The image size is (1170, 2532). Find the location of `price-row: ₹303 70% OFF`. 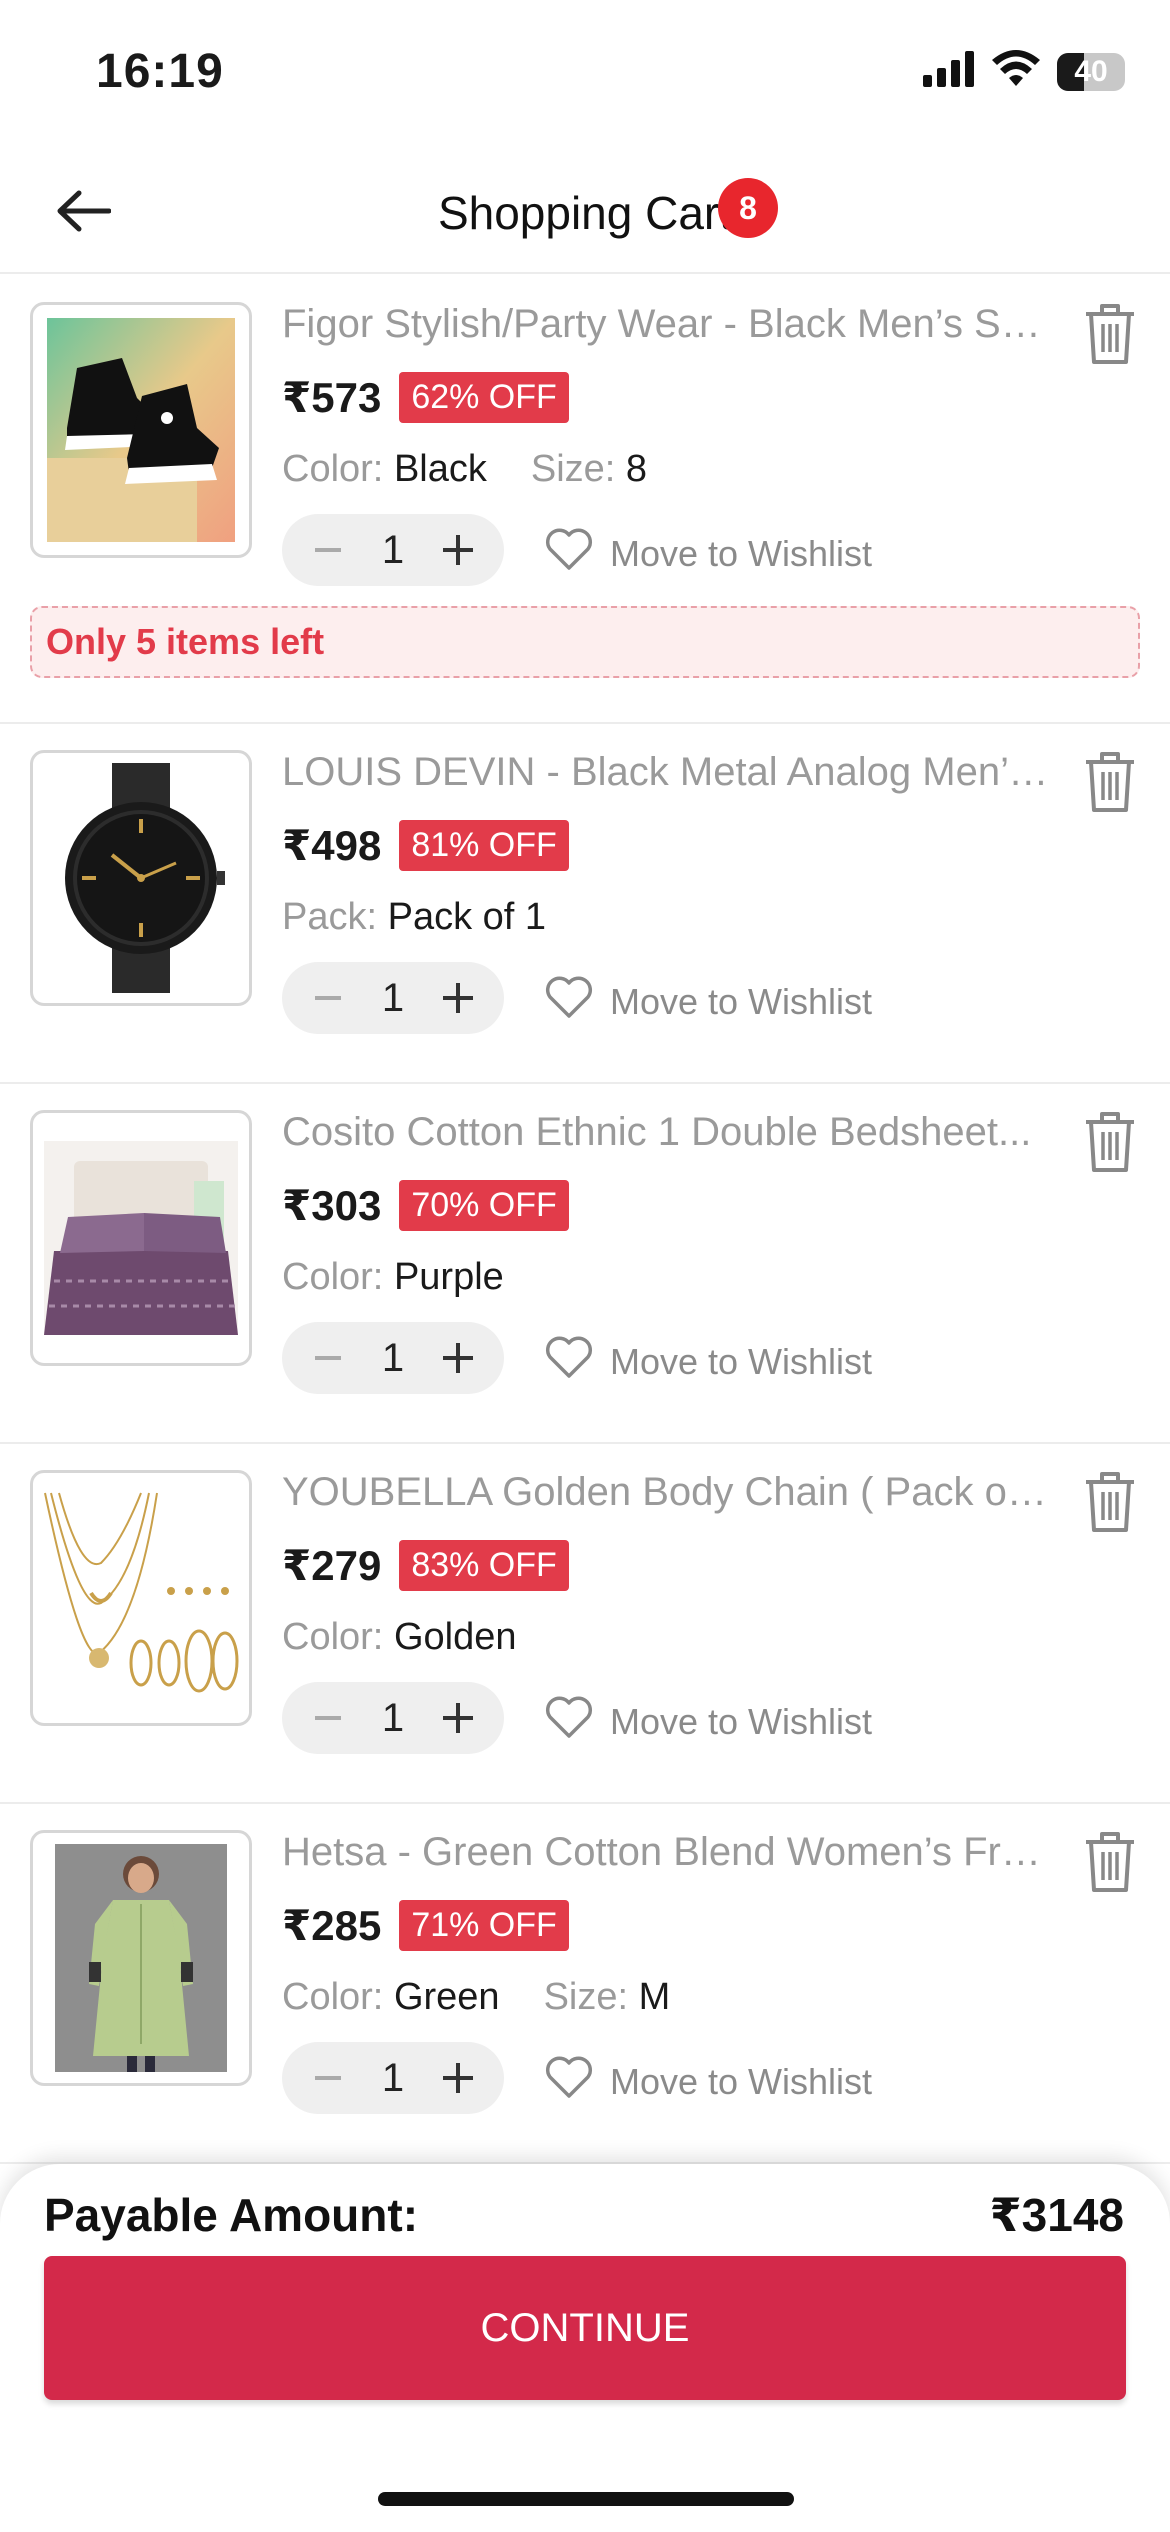

price-row: ₹303 70% OFF is located at coordinates (425, 1205).